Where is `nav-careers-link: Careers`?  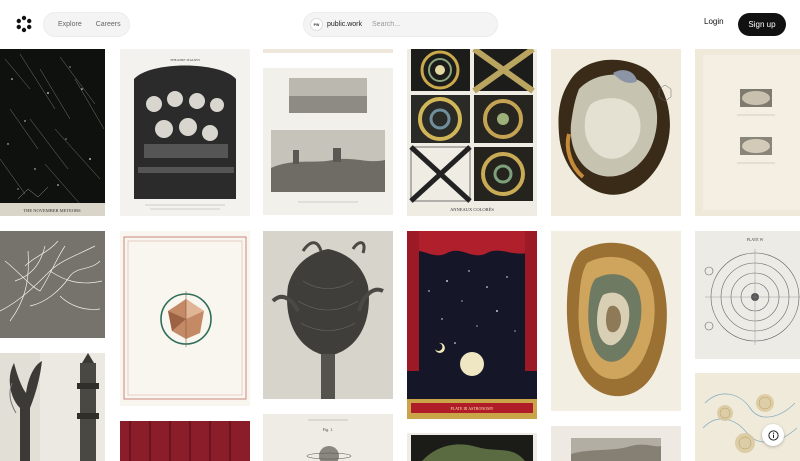
nav-careers-link: Careers is located at coordinates (108, 24).